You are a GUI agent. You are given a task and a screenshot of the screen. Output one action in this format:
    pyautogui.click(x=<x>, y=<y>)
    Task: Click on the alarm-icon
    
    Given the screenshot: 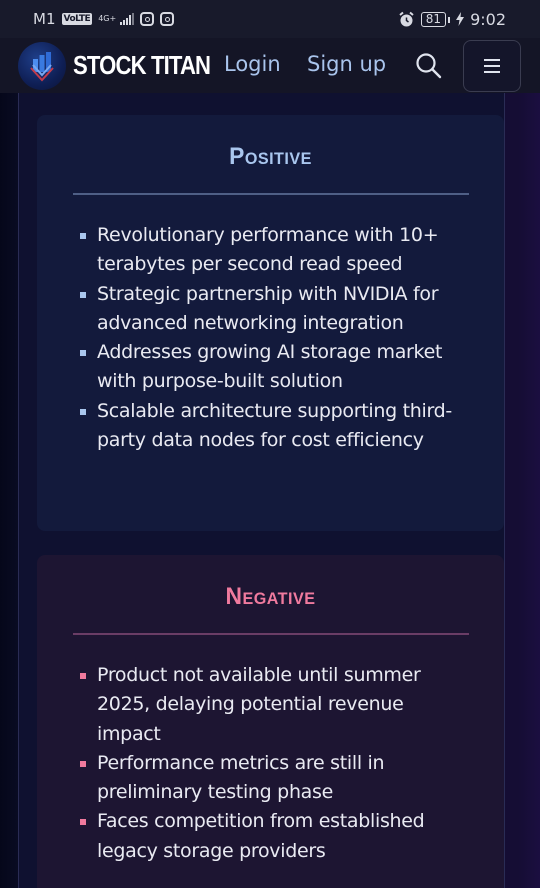 What is the action you would take?
    pyautogui.click(x=406, y=18)
    